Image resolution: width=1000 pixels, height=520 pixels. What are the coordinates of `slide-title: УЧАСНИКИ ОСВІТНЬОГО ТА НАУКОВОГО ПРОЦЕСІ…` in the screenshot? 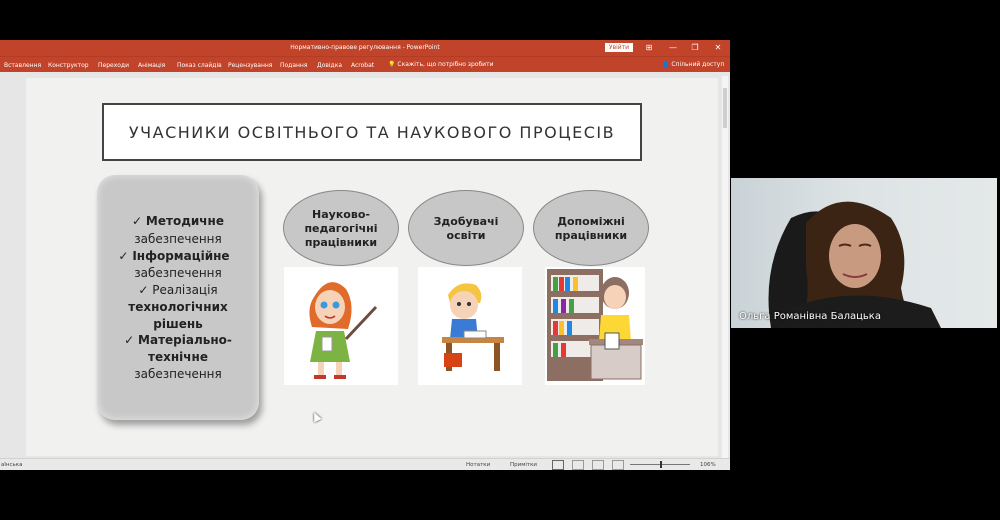 It's located at (372, 132).